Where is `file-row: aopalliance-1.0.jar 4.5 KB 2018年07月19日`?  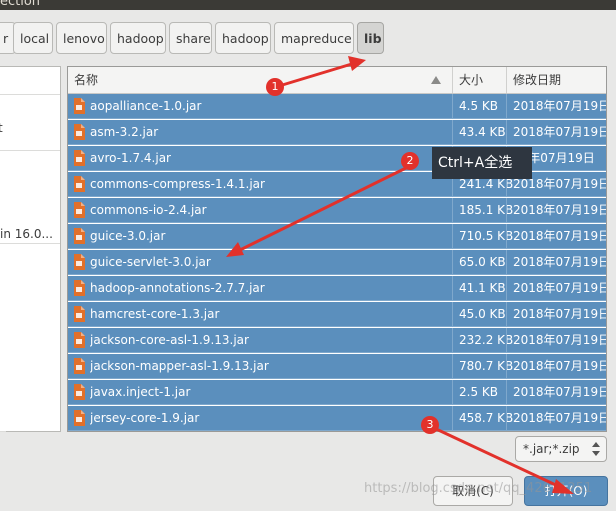
file-row: aopalliance-1.0.jar 4.5 KB 2018年07月19日 is located at coordinates (337, 106).